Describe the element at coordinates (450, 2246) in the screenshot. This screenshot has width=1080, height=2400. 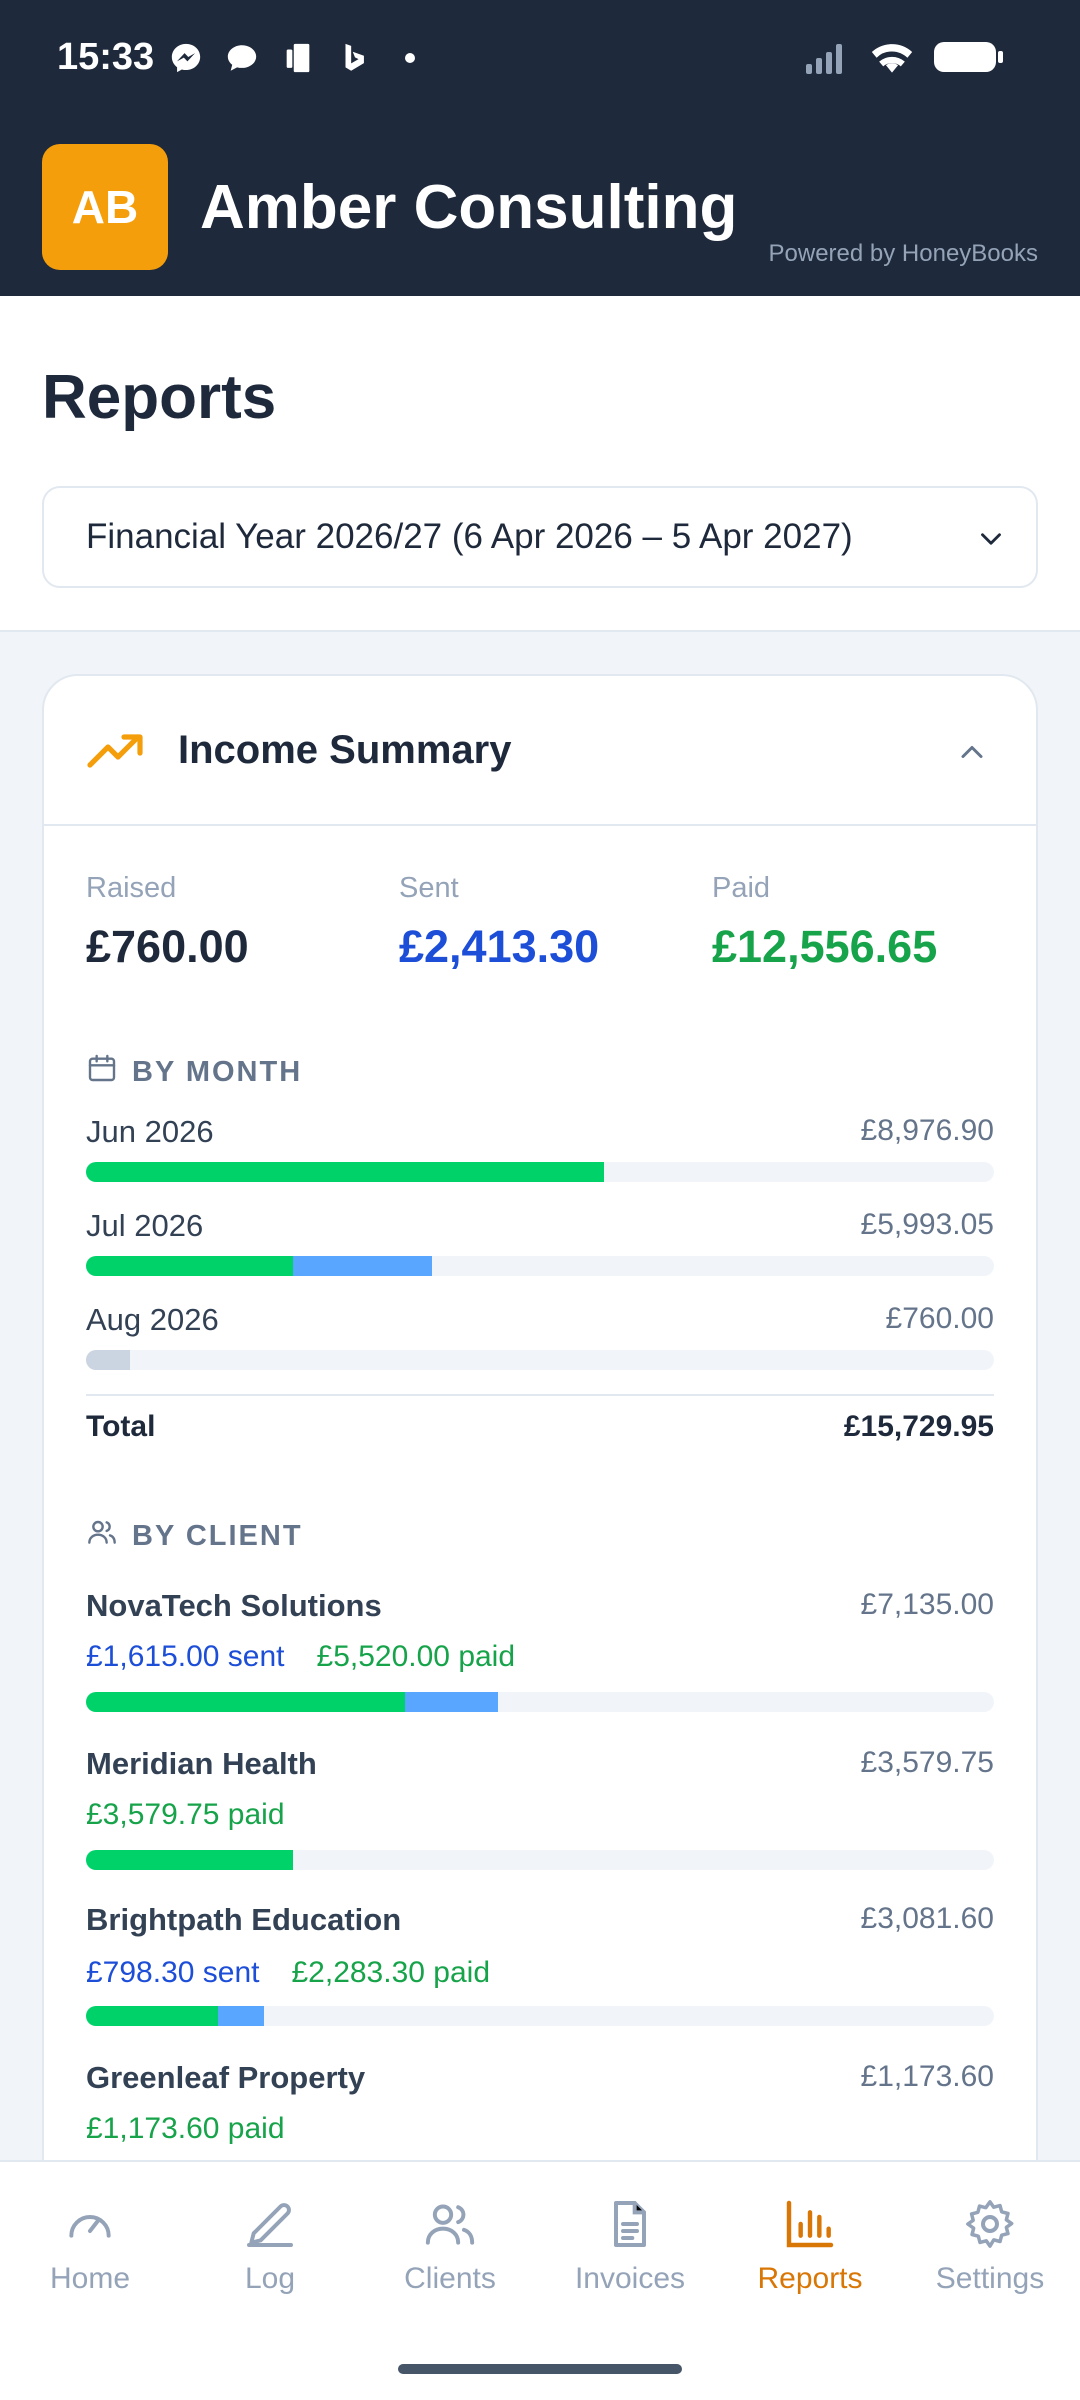
I see `nav-clients: Clients` at that location.